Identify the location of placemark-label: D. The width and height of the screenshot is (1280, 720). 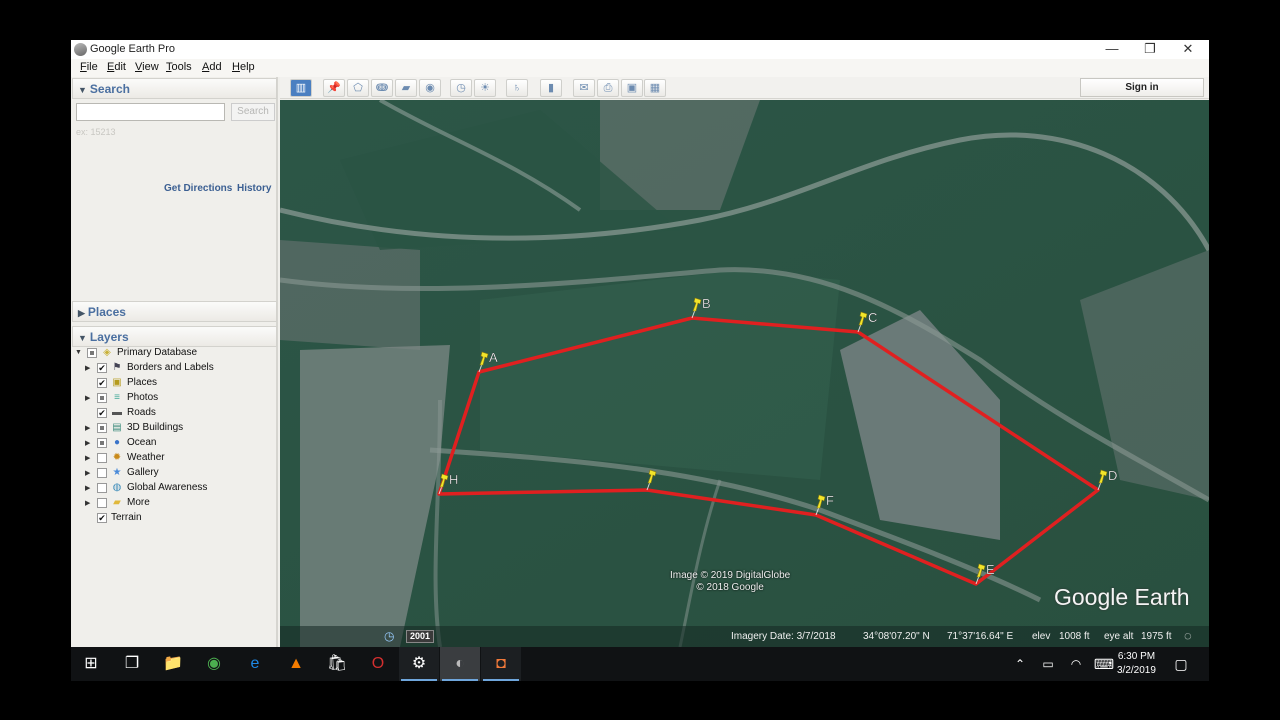
(1112, 475).